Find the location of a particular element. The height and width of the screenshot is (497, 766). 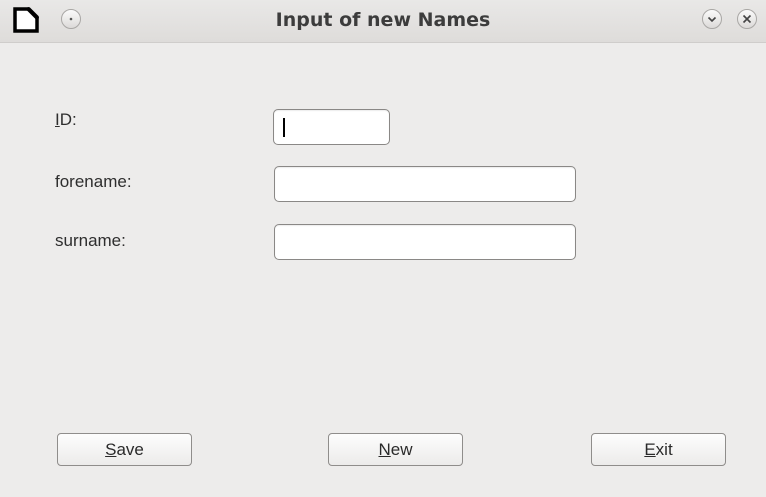

id-label: ID: is located at coordinates (66, 120).